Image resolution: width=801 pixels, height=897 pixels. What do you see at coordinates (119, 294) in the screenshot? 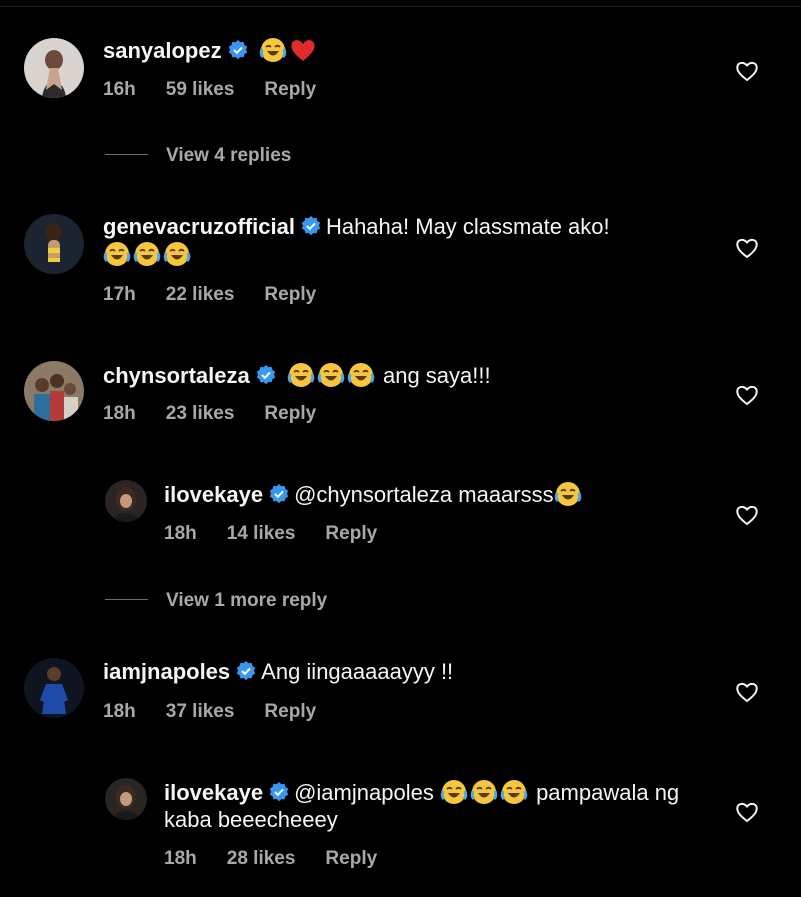
I see `comment-time: 17h` at bounding box center [119, 294].